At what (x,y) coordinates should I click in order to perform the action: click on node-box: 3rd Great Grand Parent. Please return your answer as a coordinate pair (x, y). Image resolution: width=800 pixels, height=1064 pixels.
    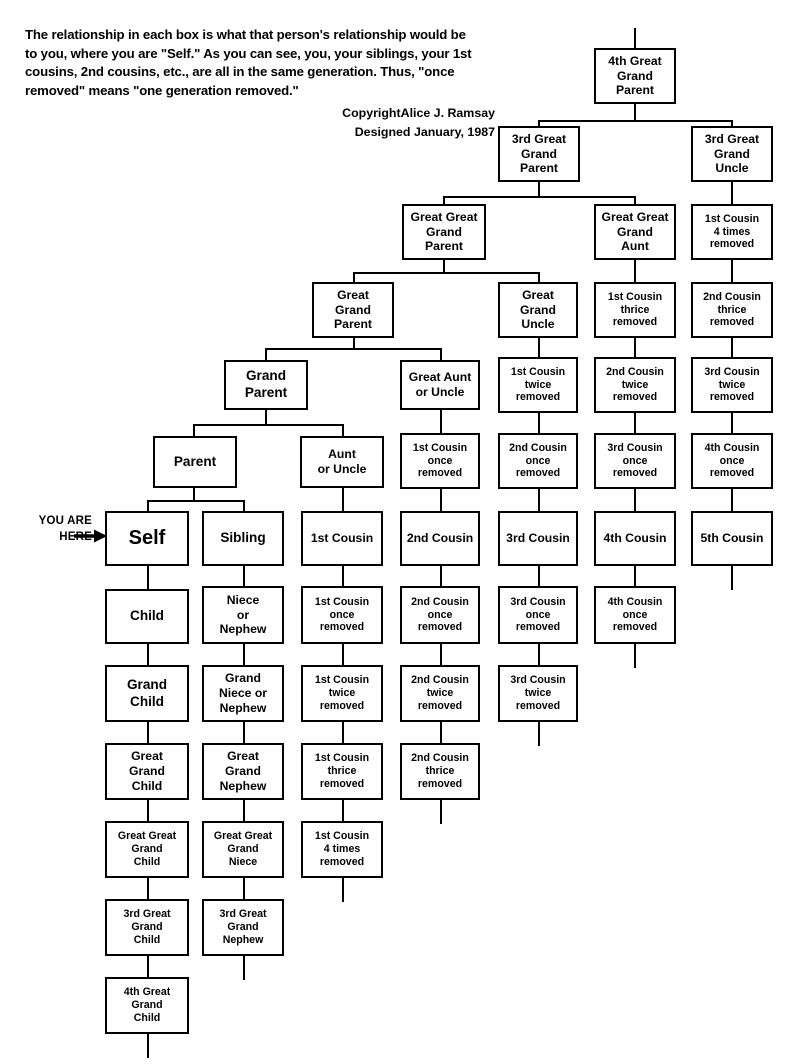
    Looking at the image, I should click on (539, 154).